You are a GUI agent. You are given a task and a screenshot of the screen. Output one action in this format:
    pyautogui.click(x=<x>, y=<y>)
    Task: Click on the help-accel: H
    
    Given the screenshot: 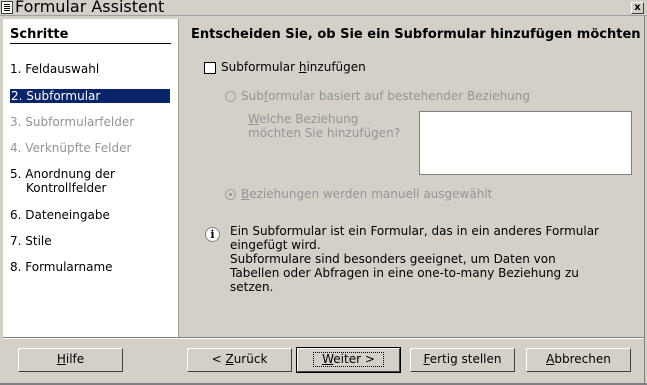 What is the action you would take?
    pyautogui.click(x=61, y=359)
    